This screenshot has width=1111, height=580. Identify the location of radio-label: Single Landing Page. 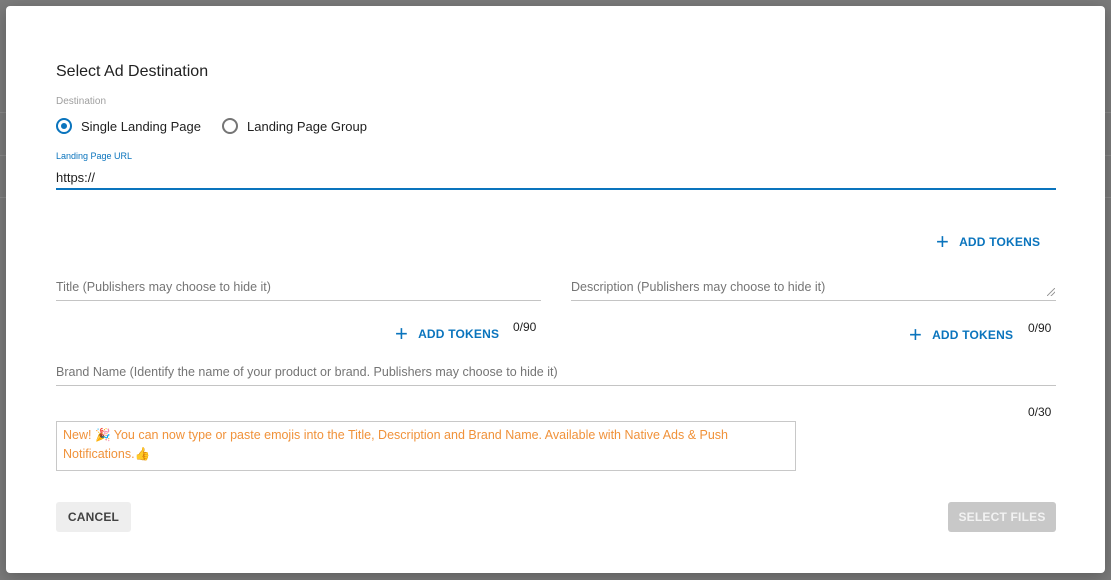
(141, 126).